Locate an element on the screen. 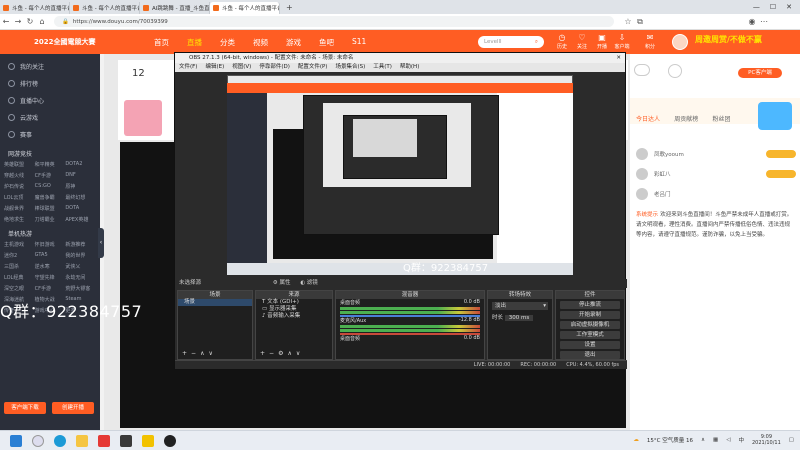 The image size is (800, 450). star-icon: ☆ is located at coordinates (628, 21).